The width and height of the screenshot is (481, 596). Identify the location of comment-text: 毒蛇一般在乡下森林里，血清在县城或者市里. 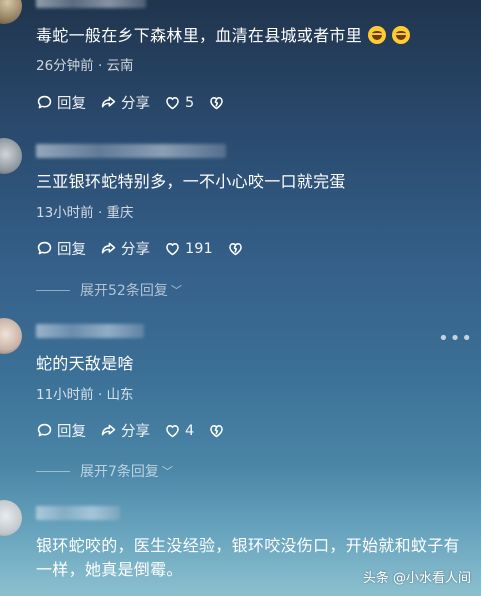
(256, 36).